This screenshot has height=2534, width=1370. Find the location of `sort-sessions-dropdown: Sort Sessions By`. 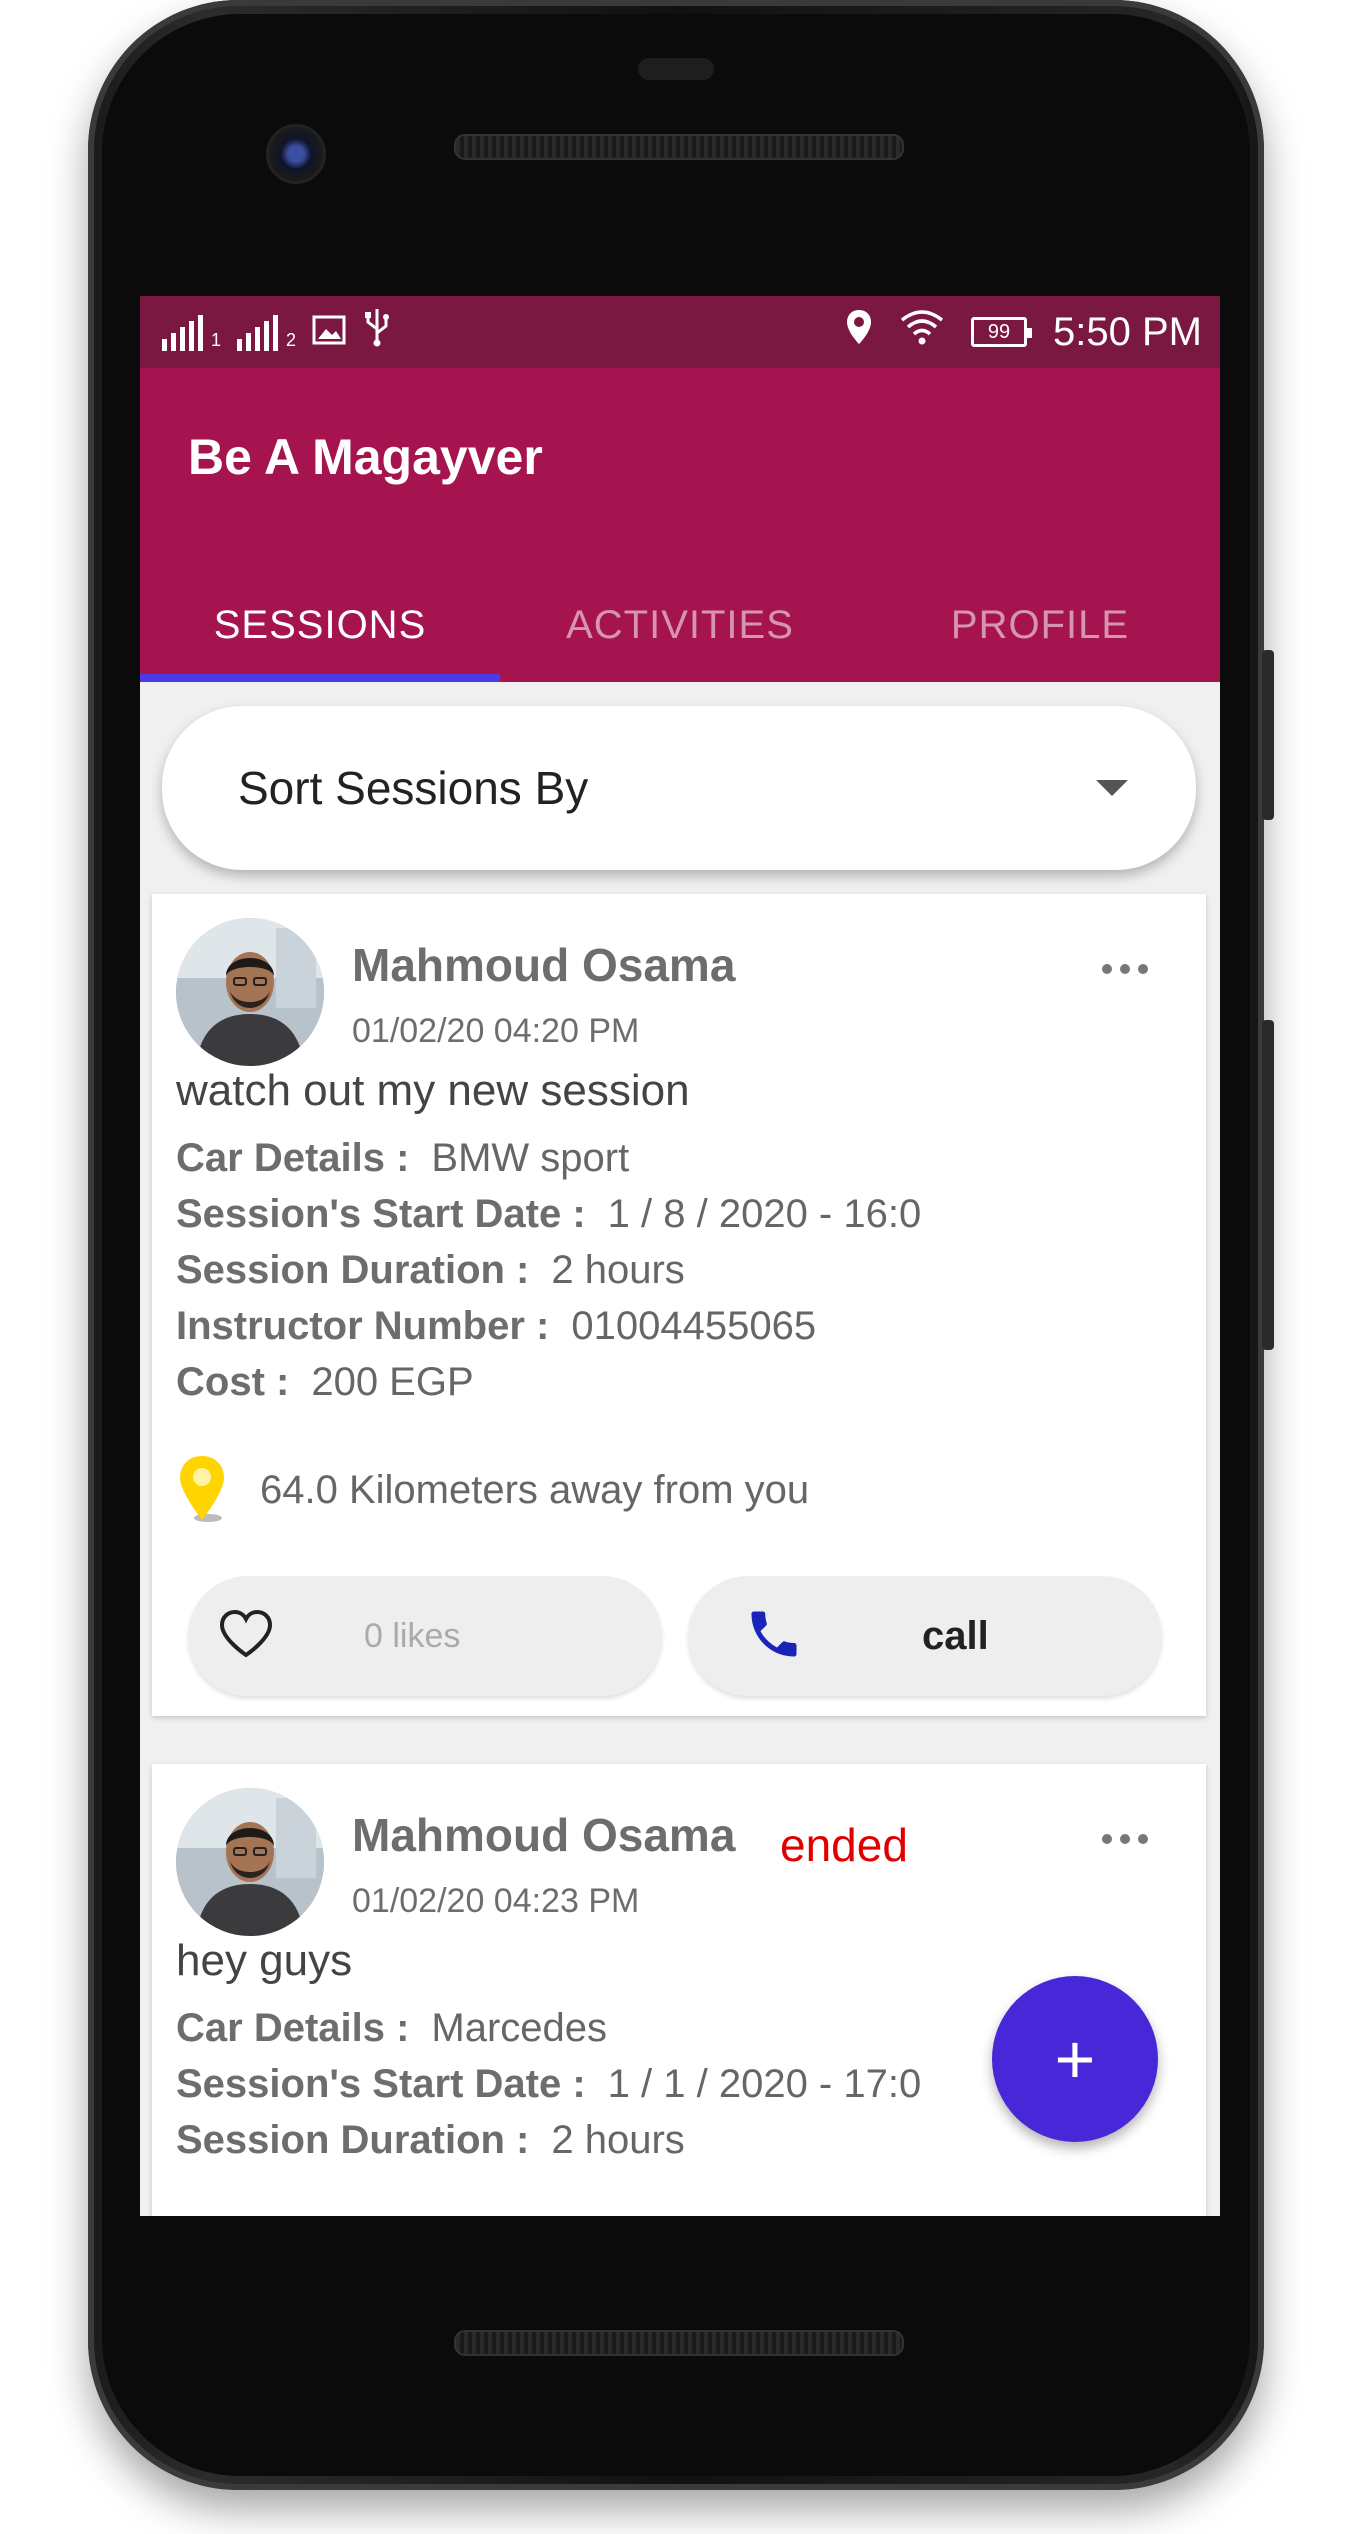

sort-sessions-dropdown: Sort Sessions By is located at coordinates (679, 788).